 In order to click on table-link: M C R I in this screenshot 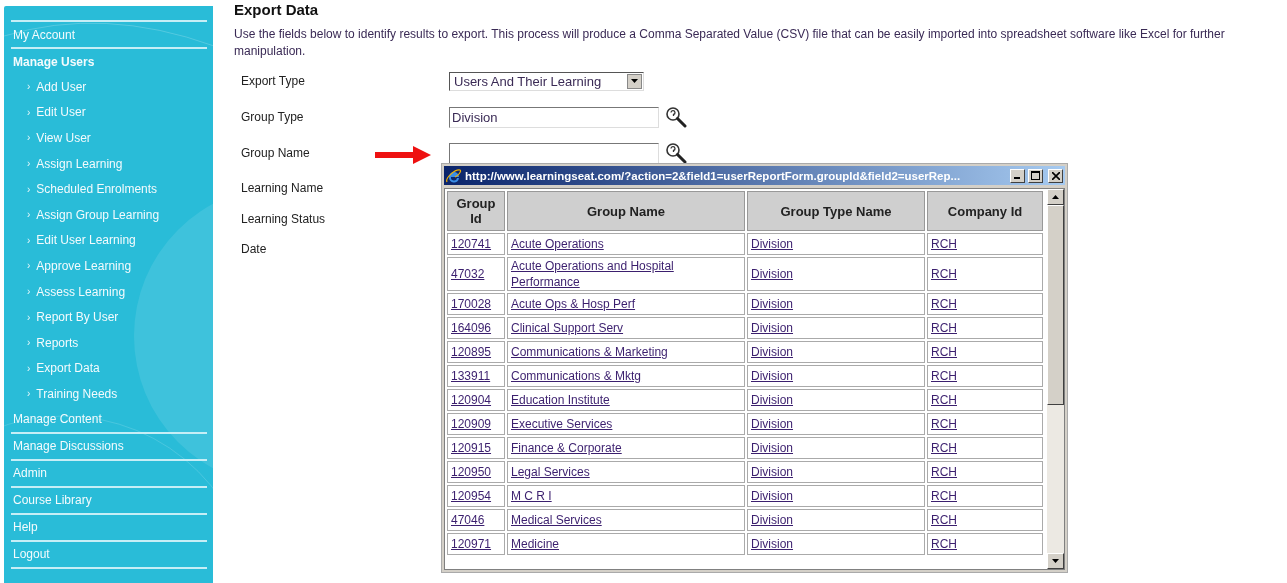, I will do `click(531, 496)`.